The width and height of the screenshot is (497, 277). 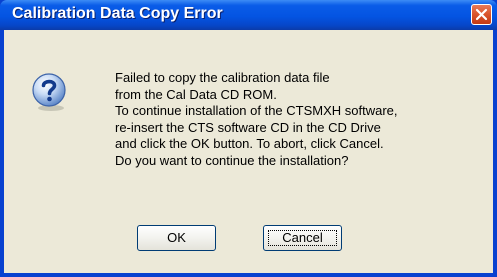 I want to click on close-icon, so click(x=481, y=14).